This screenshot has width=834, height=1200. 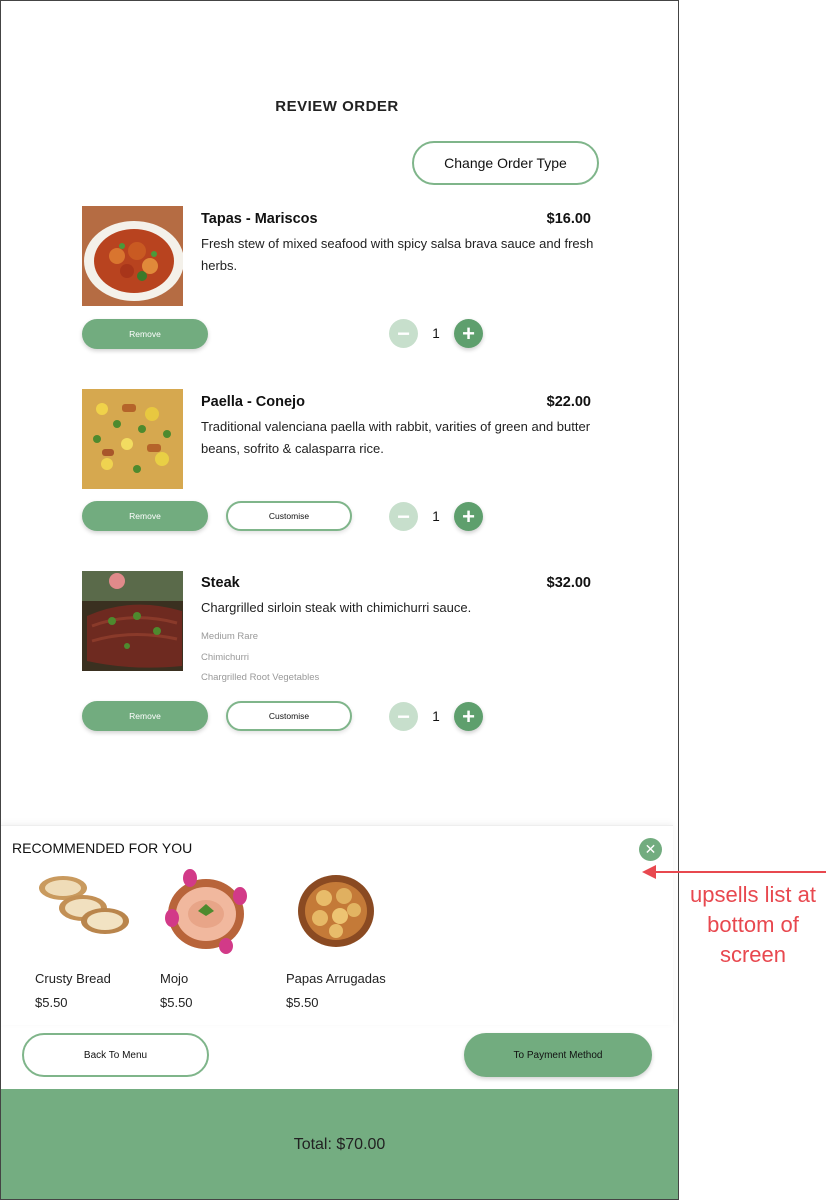 What do you see at coordinates (568, 219) in the screenshot?
I see `item-price: $16.00` at bounding box center [568, 219].